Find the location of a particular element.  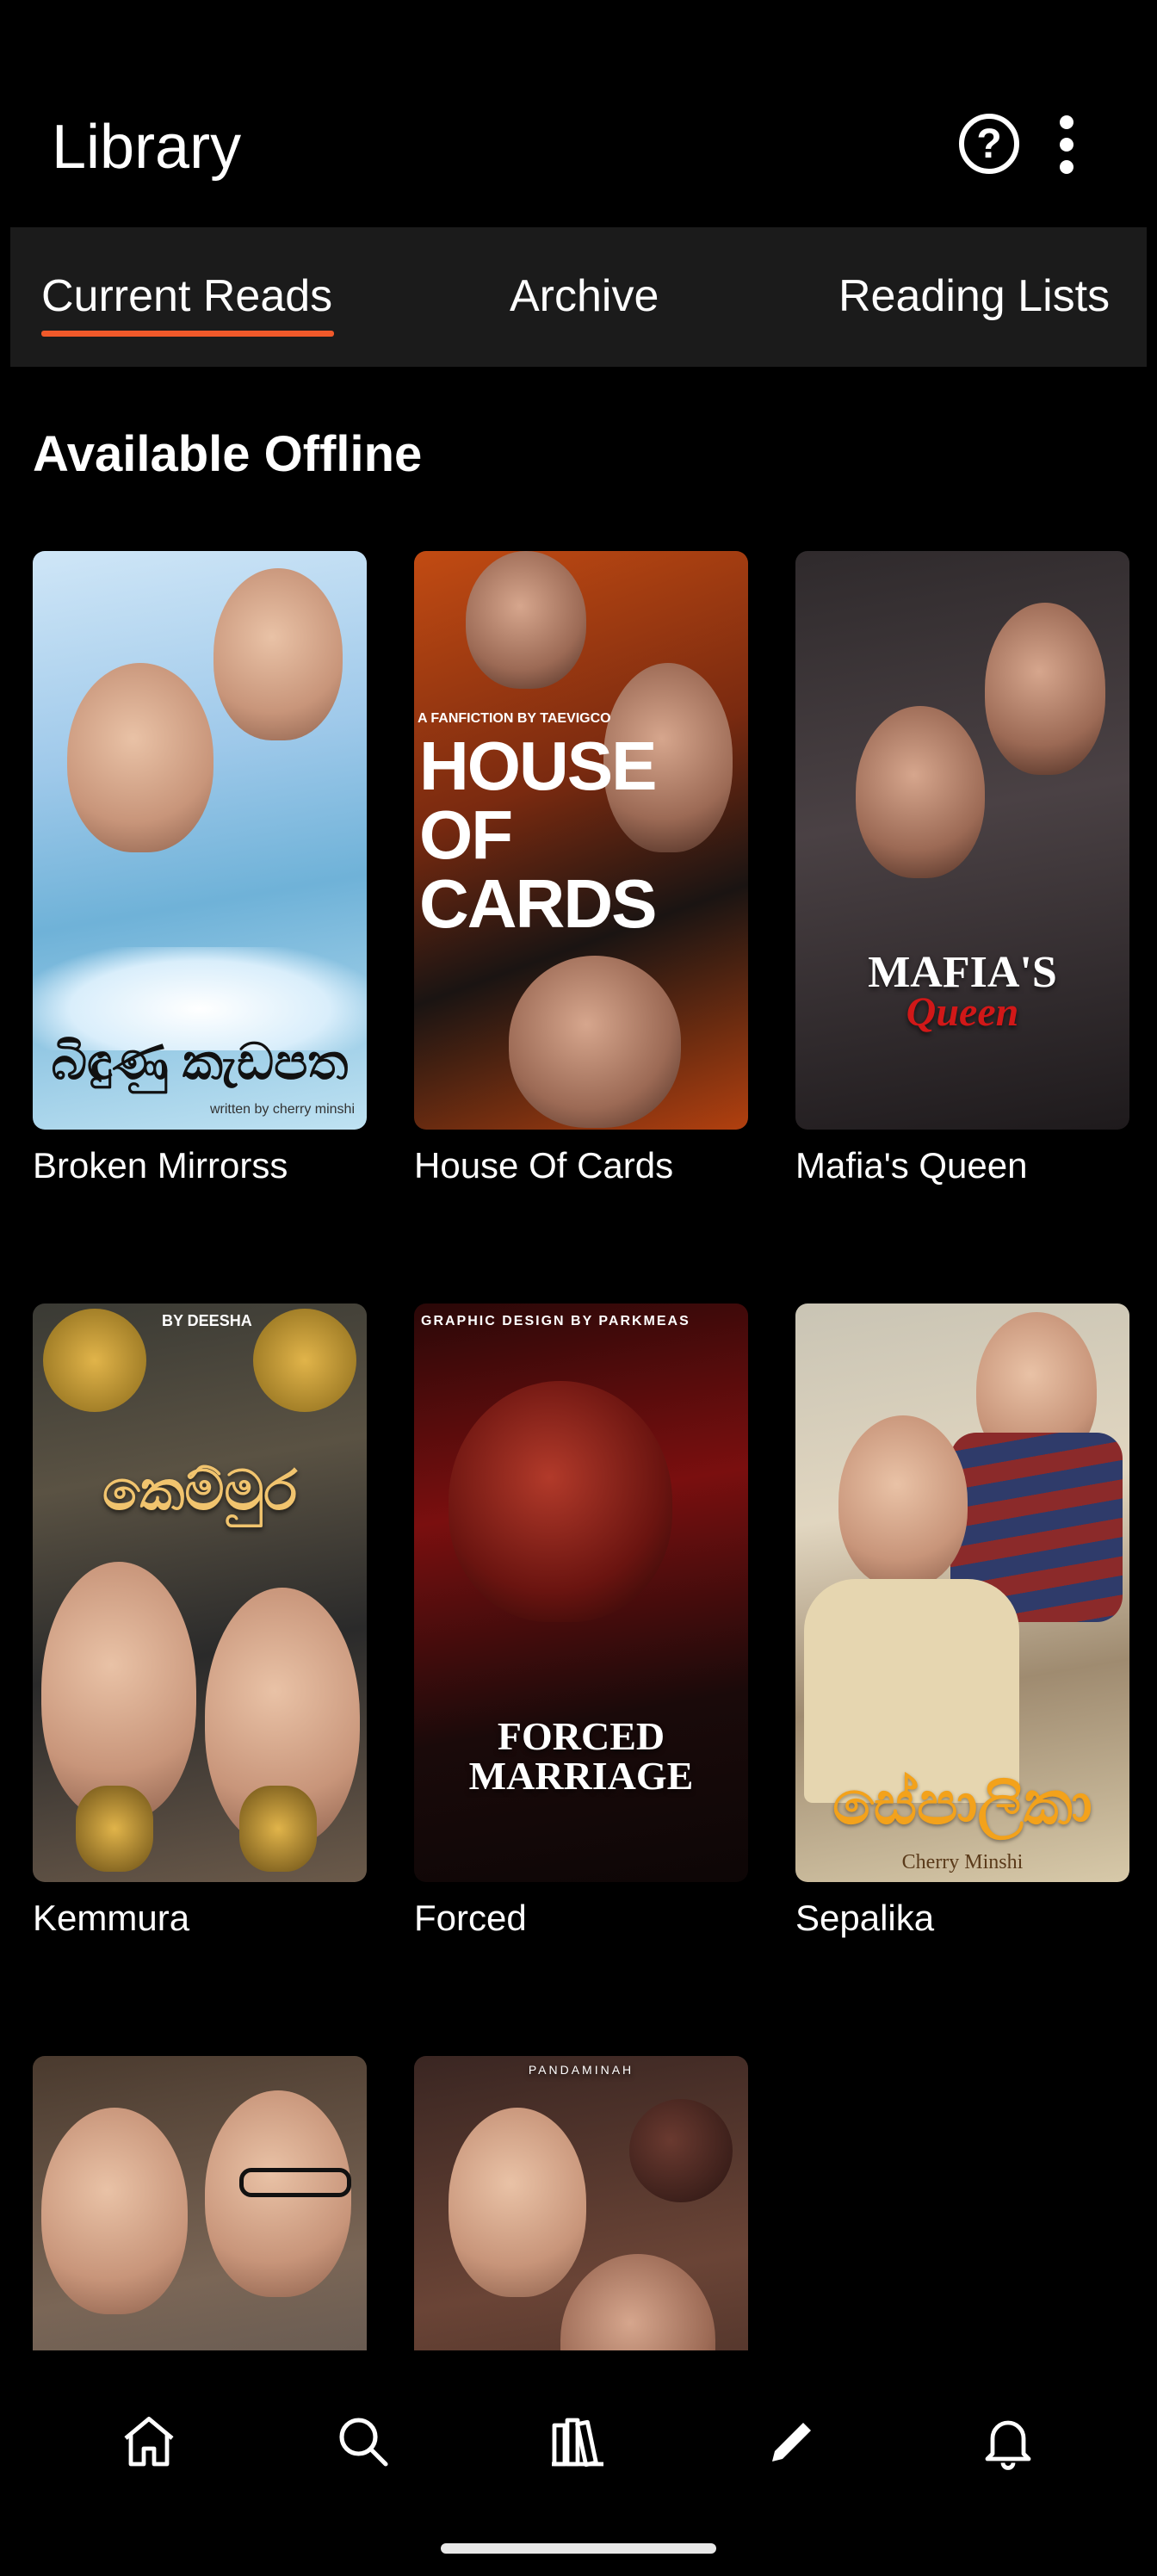

app-bar: Library ? is located at coordinates (579, 146).